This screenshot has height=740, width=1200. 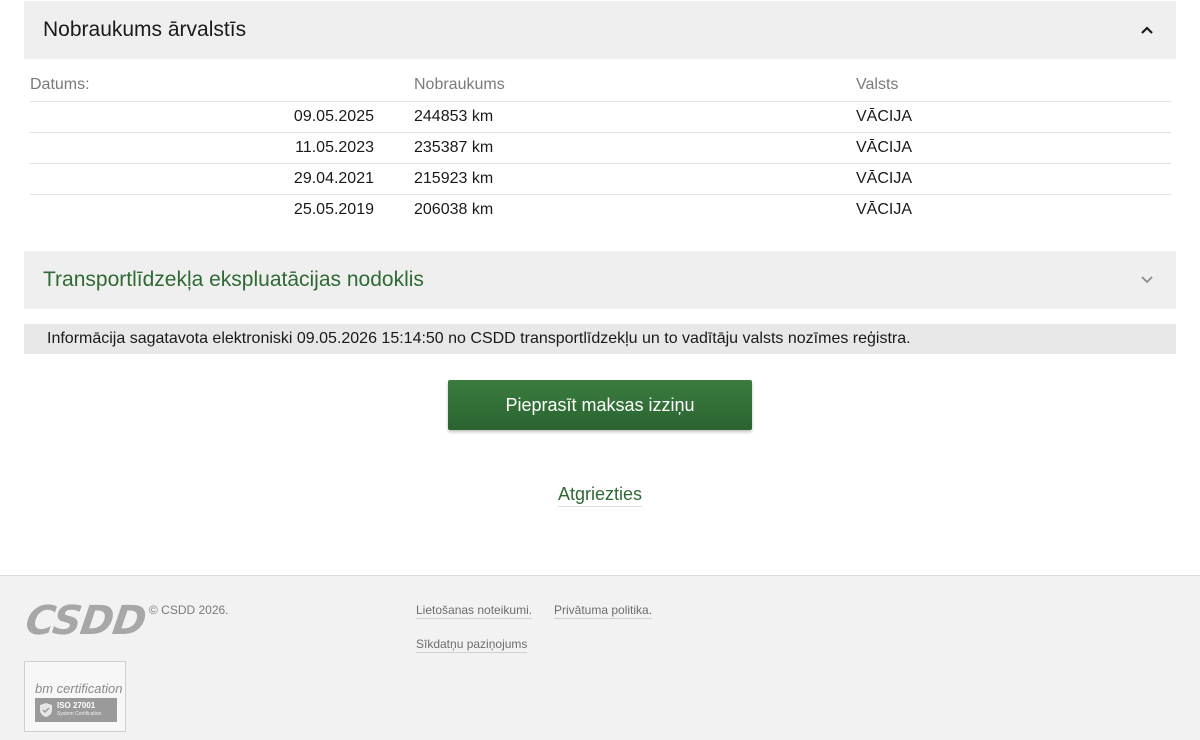 What do you see at coordinates (625, 117) in the screenshot?
I see `row-mileage: 244853 km` at bounding box center [625, 117].